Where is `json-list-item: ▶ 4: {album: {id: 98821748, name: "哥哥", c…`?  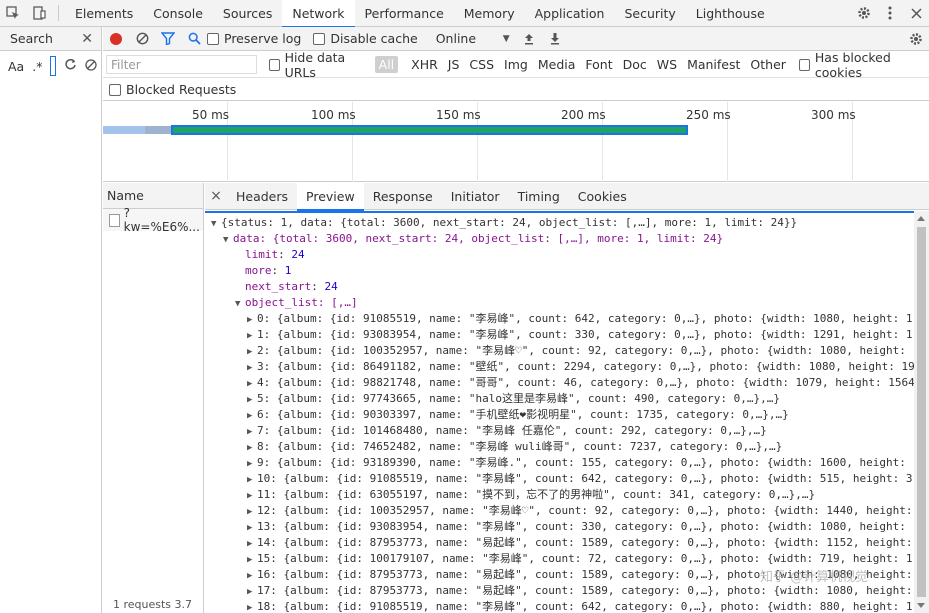 json-list-item: ▶ 4: {album: {id: 98821748, name: "哥哥", c… is located at coordinates (559, 383).